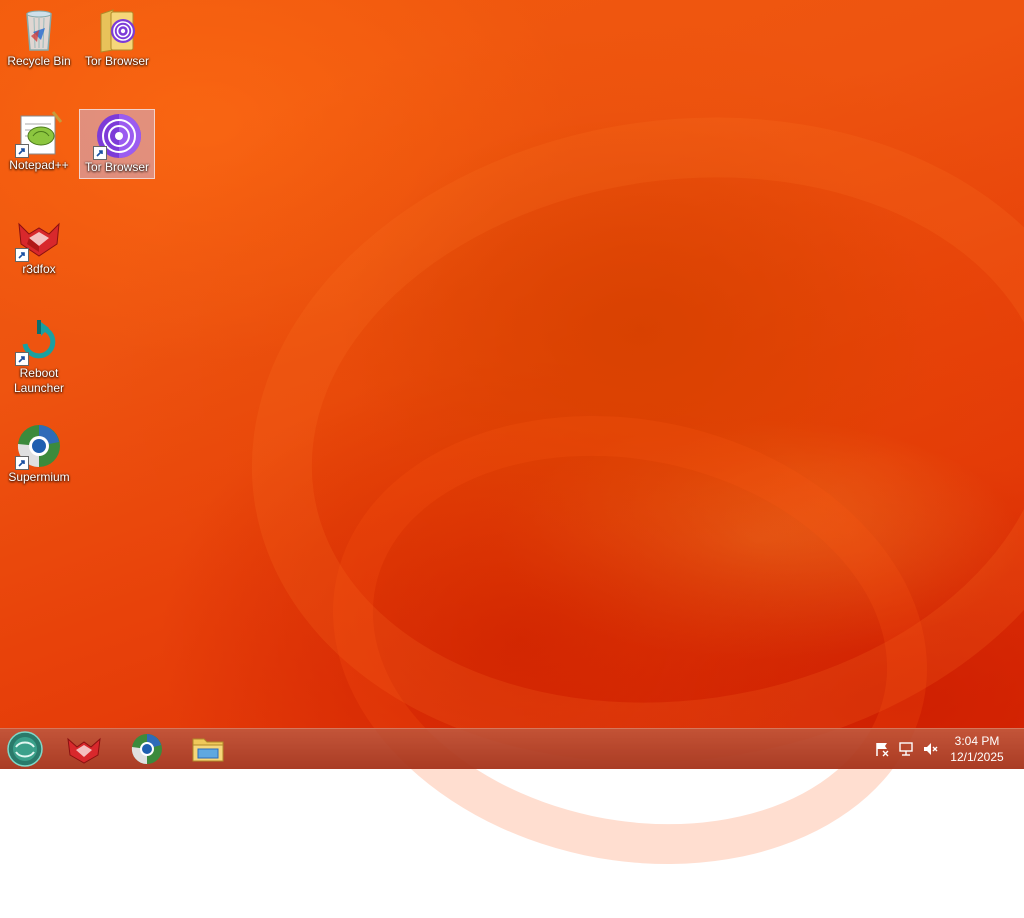  I want to click on file-explorer-icon, so click(208, 750).